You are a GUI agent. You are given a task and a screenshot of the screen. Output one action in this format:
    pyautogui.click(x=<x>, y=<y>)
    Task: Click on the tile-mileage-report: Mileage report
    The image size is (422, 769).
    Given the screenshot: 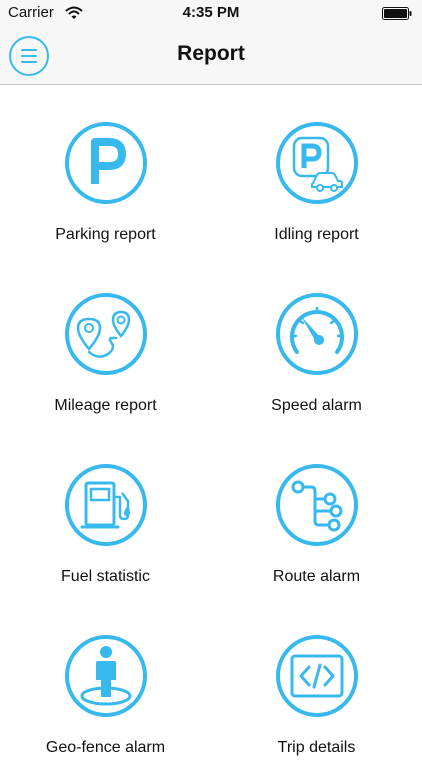 What is the action you would take?
    pyautogui.click(x=105, y=341)
    